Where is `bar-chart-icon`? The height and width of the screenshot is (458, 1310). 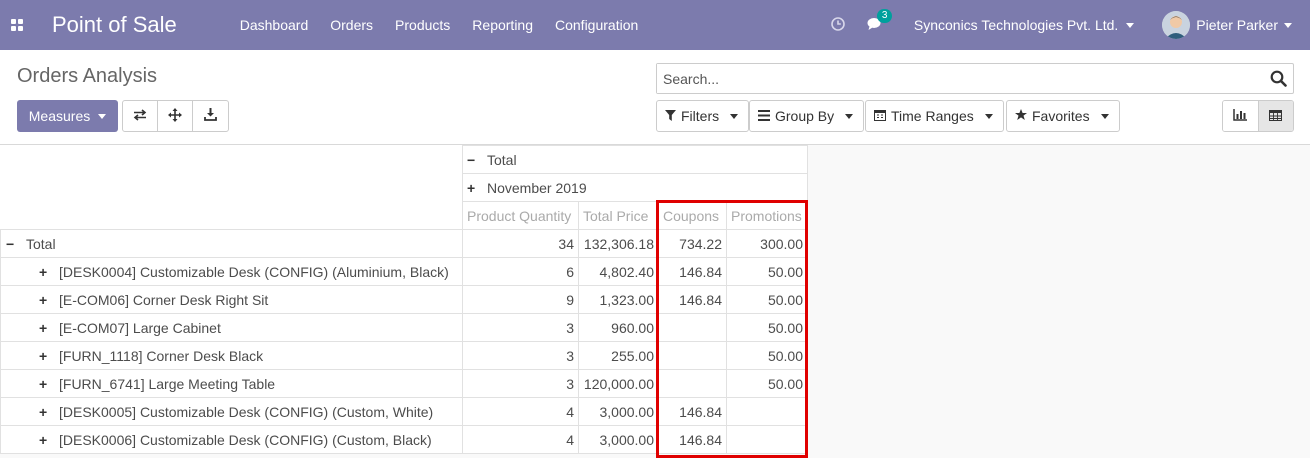 bar-chart-icon is located at coordinates (1240, 116).